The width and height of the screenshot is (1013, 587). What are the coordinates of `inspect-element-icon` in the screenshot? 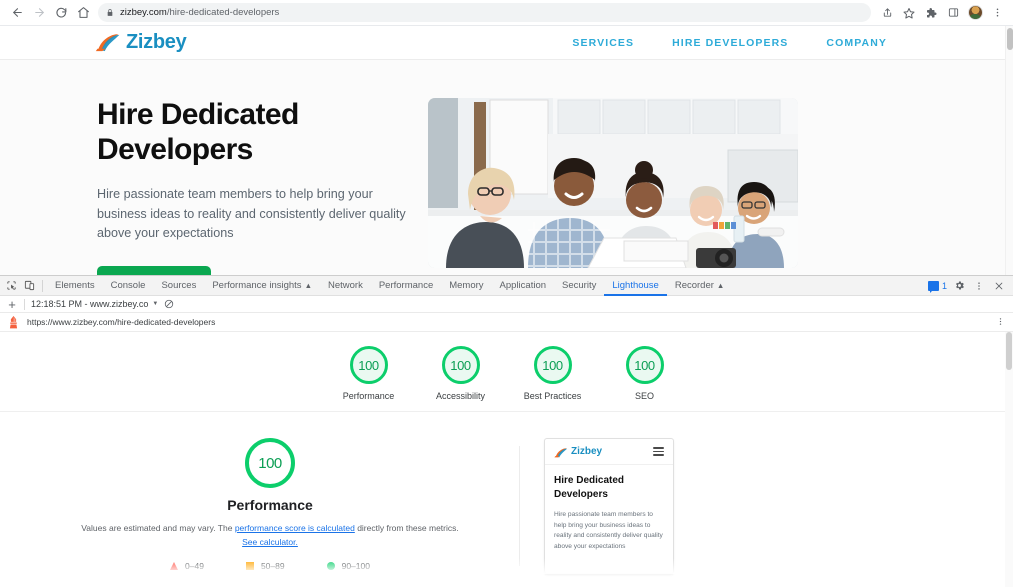 It's located at (11, 286).